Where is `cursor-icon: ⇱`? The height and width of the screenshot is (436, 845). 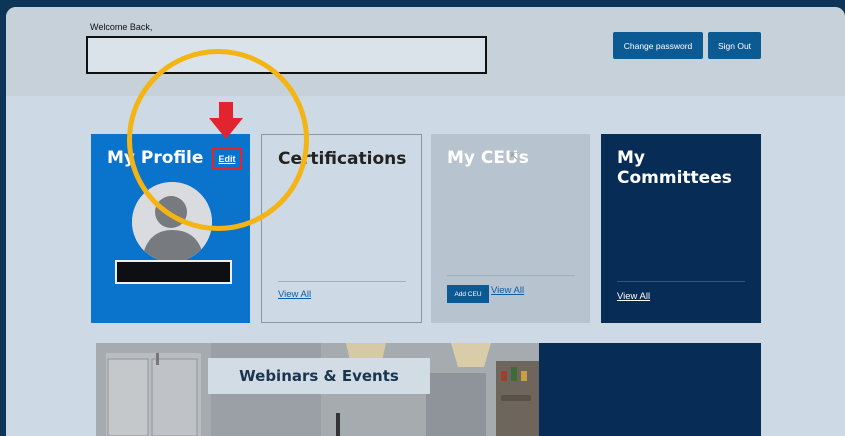
cursor-icon: ⇱ is located at coordinates (514, 157).